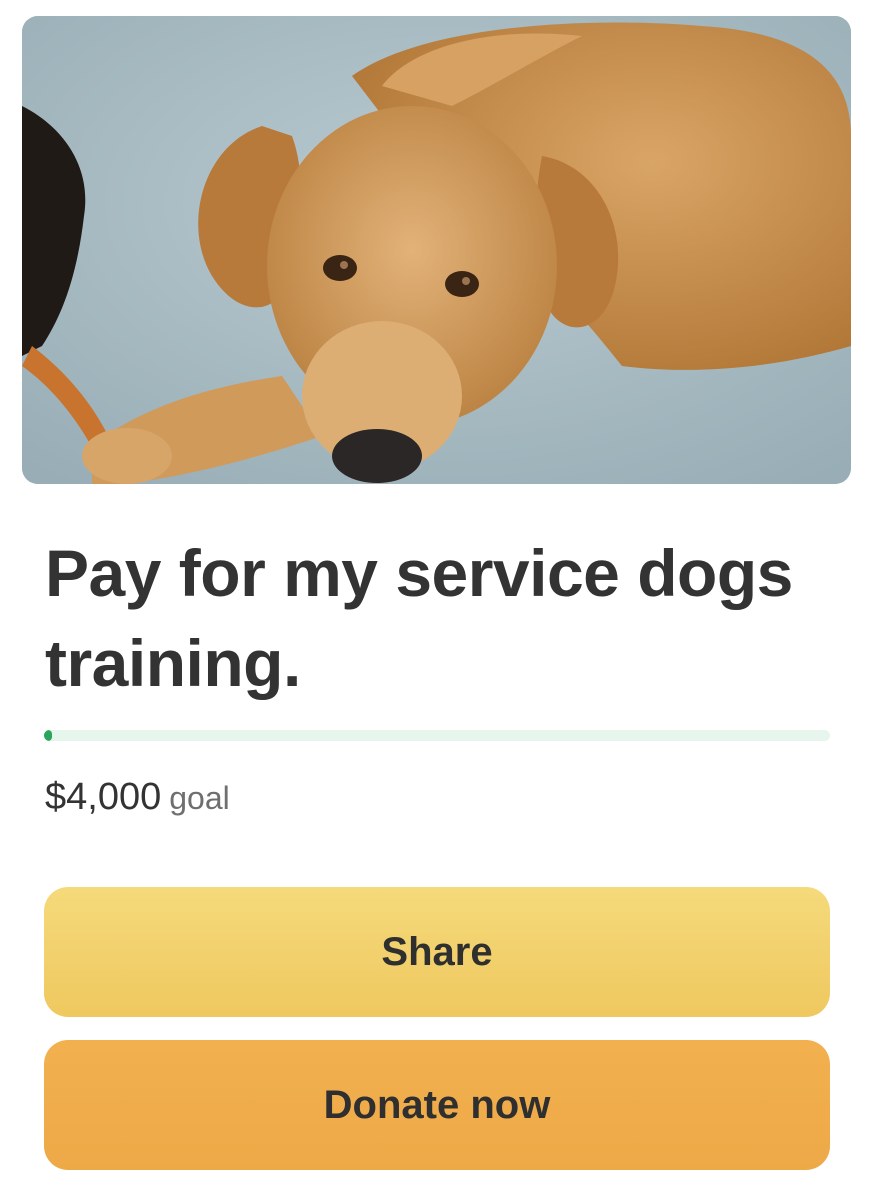 The height and width of the screenshot is (1200, 873). I want to click on donate-now-button: Donate now, so click(437, 1105).